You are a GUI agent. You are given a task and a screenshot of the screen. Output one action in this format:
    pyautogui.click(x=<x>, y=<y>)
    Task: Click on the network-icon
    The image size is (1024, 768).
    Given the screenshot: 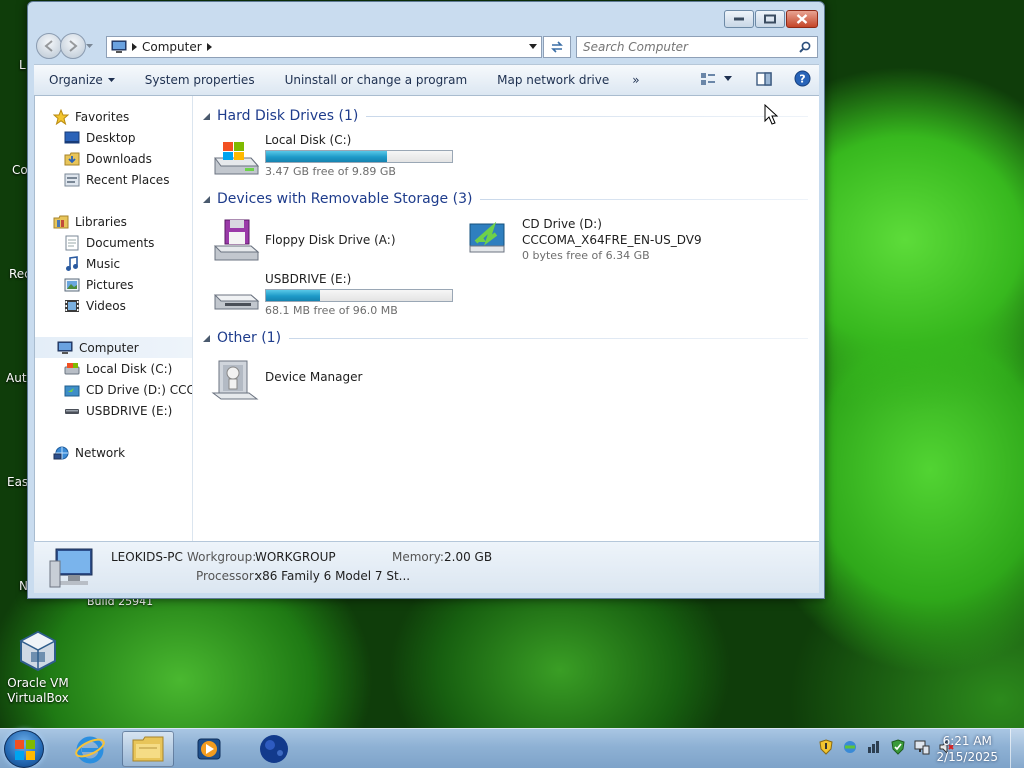 What is the action you would take?
    pyautogui.click(x=61, y=453)
    